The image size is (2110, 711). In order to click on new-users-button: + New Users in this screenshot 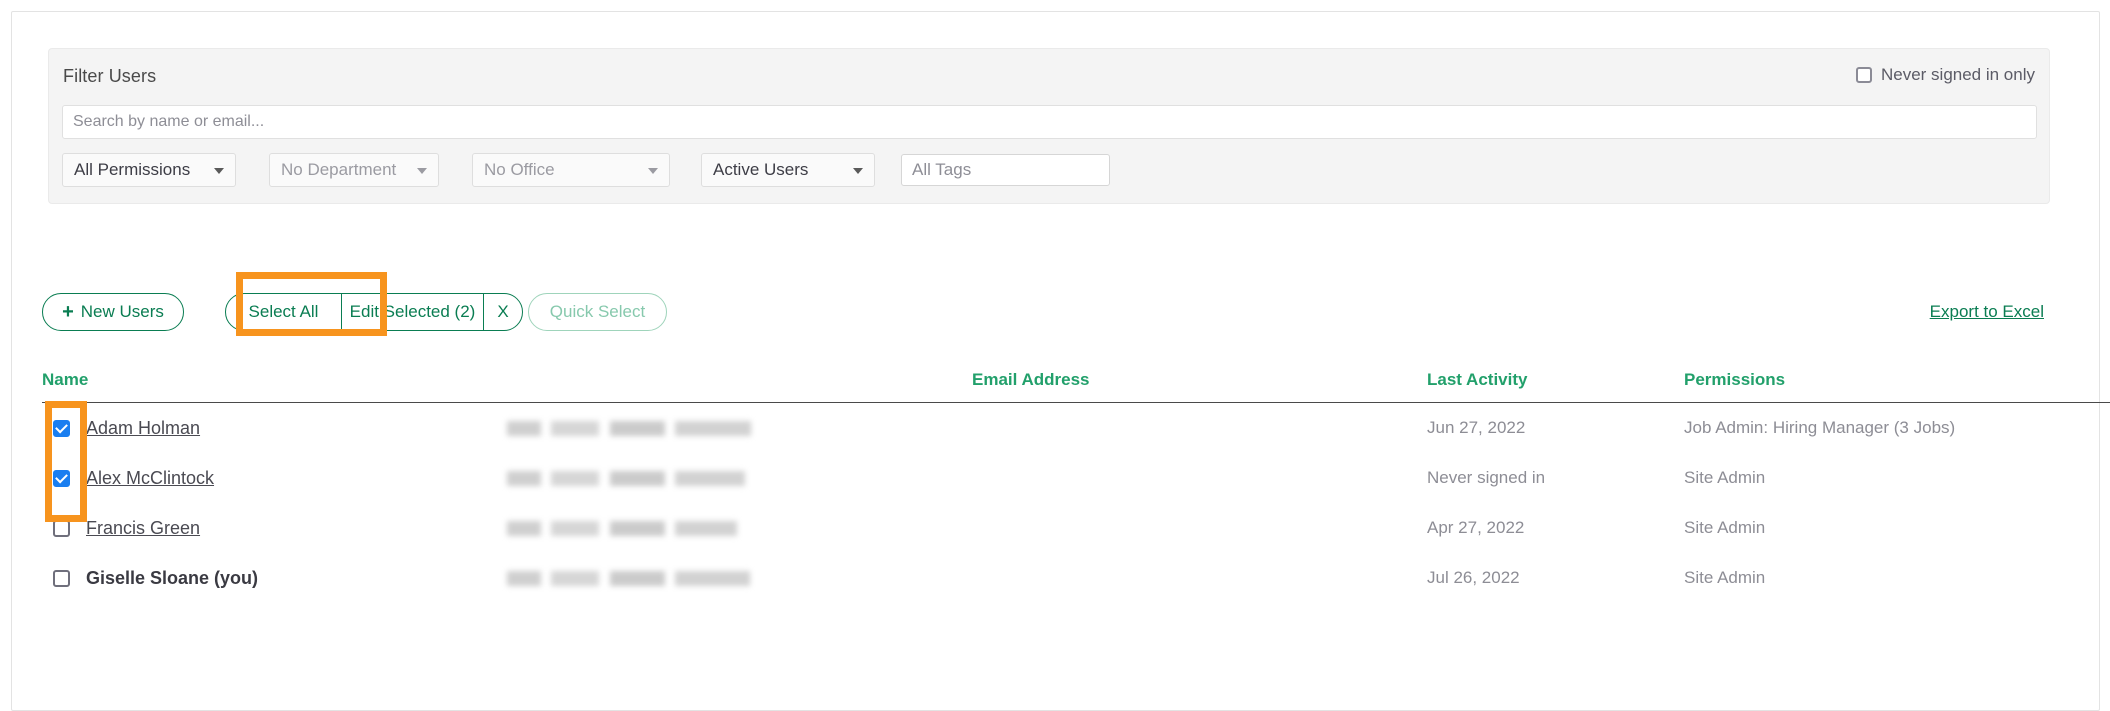, I will do `click(113, 312)`.